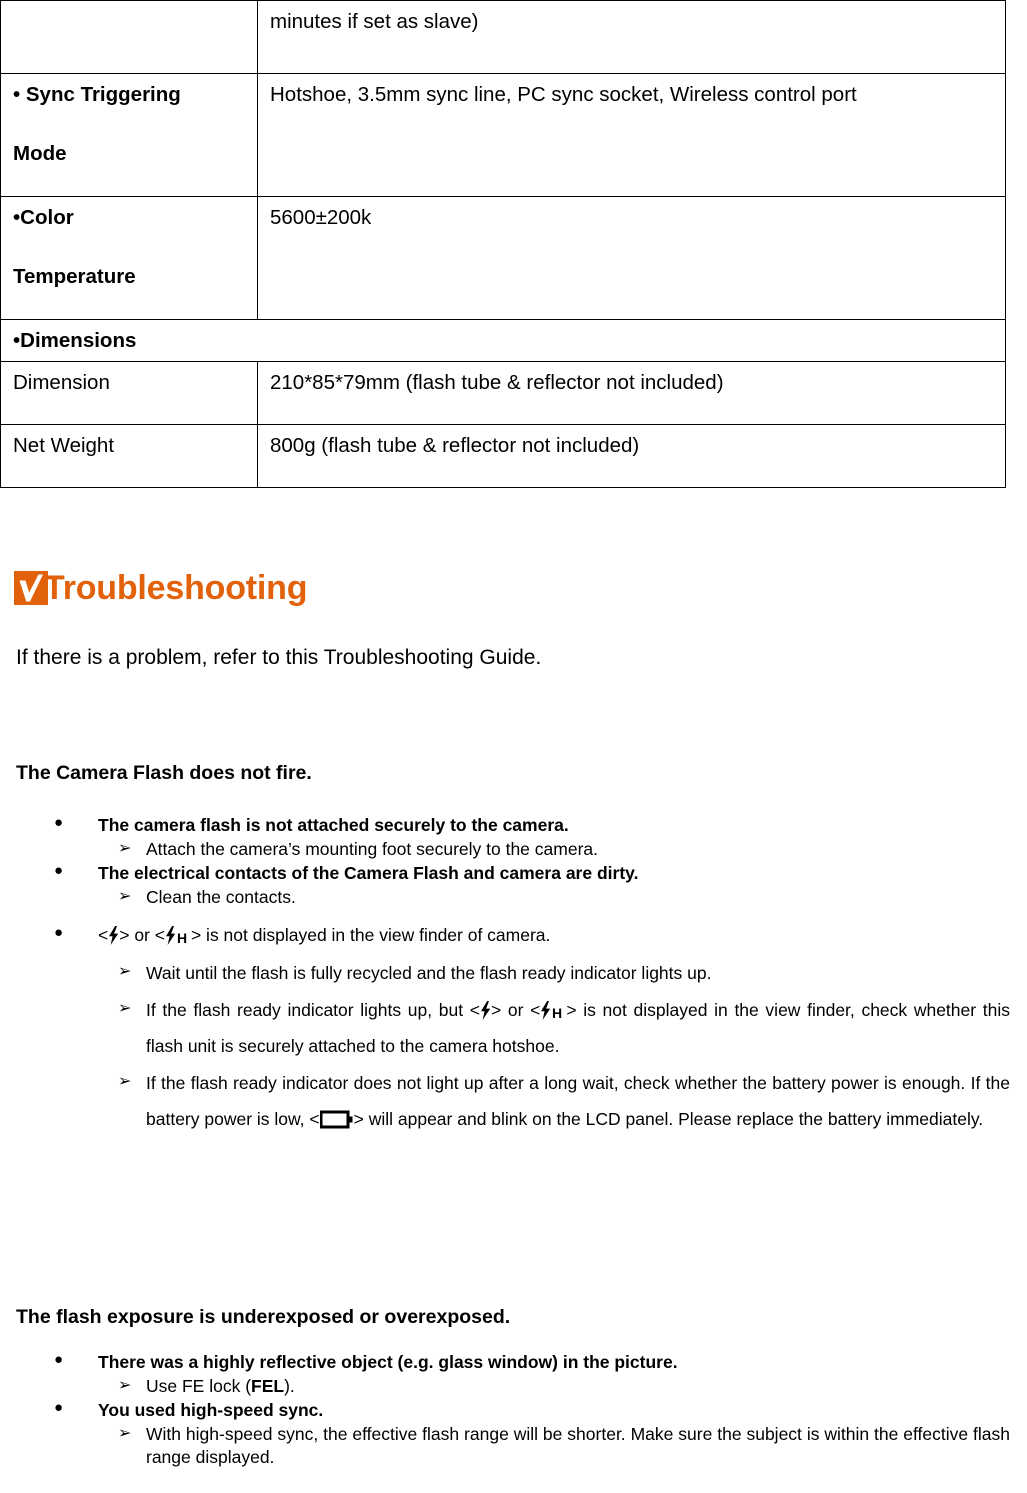  What do you see at coordinates (199, 1385) in the screenshot?
I see `list-item-text-pre: Use FE lock (` at bounding box center [199, 1385].